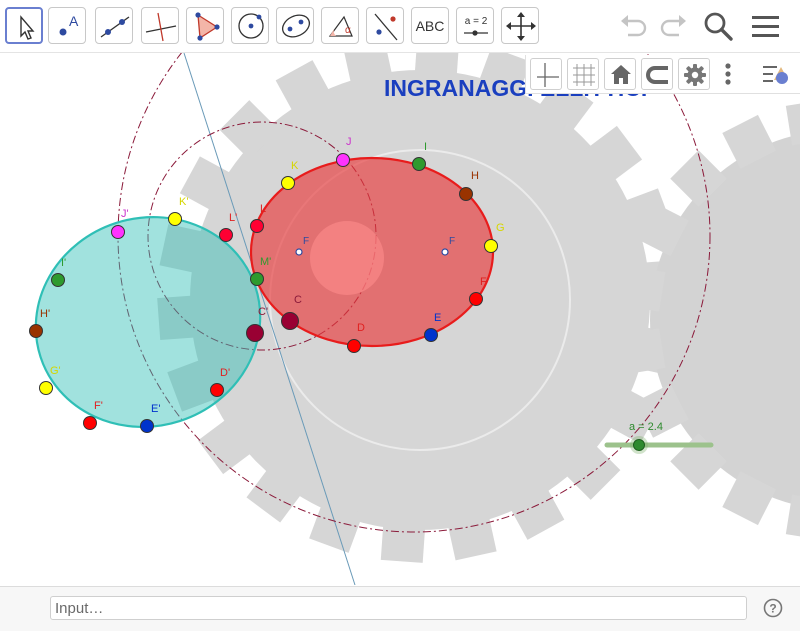 The image size is (800, 631). What do you see at coordinates (45, 314) in the screenshot?
I see `label-H-prime: H'` at bounding box center [45, 314].